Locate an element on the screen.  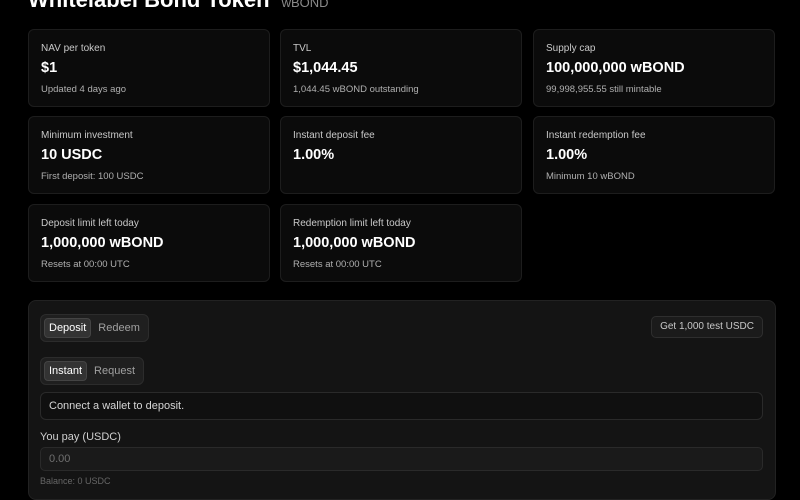
stat-subtext: 99,998,955.55 still mintable is located at coordinates (604, 89).